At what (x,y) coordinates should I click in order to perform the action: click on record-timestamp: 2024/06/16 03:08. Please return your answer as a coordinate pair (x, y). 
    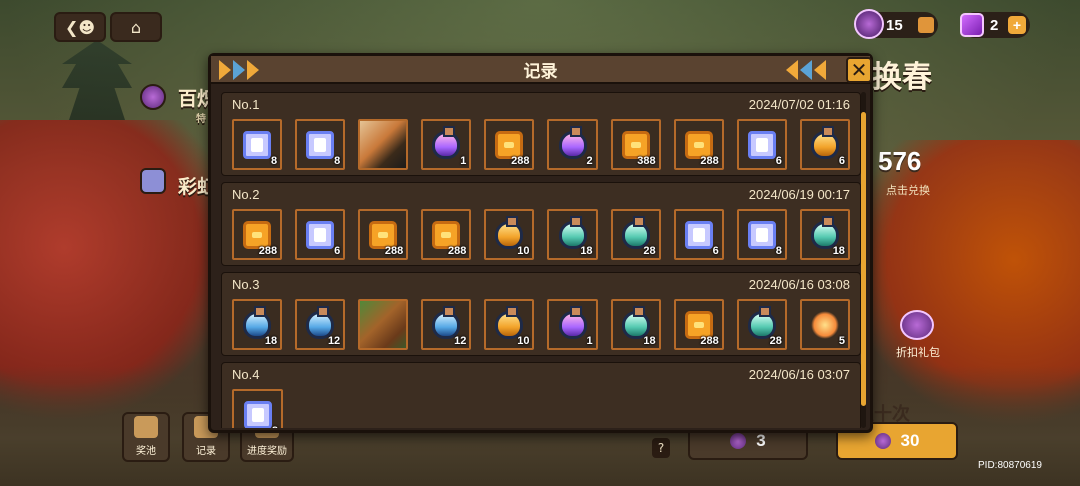
    Looking at the image, I should click on (799, 284).